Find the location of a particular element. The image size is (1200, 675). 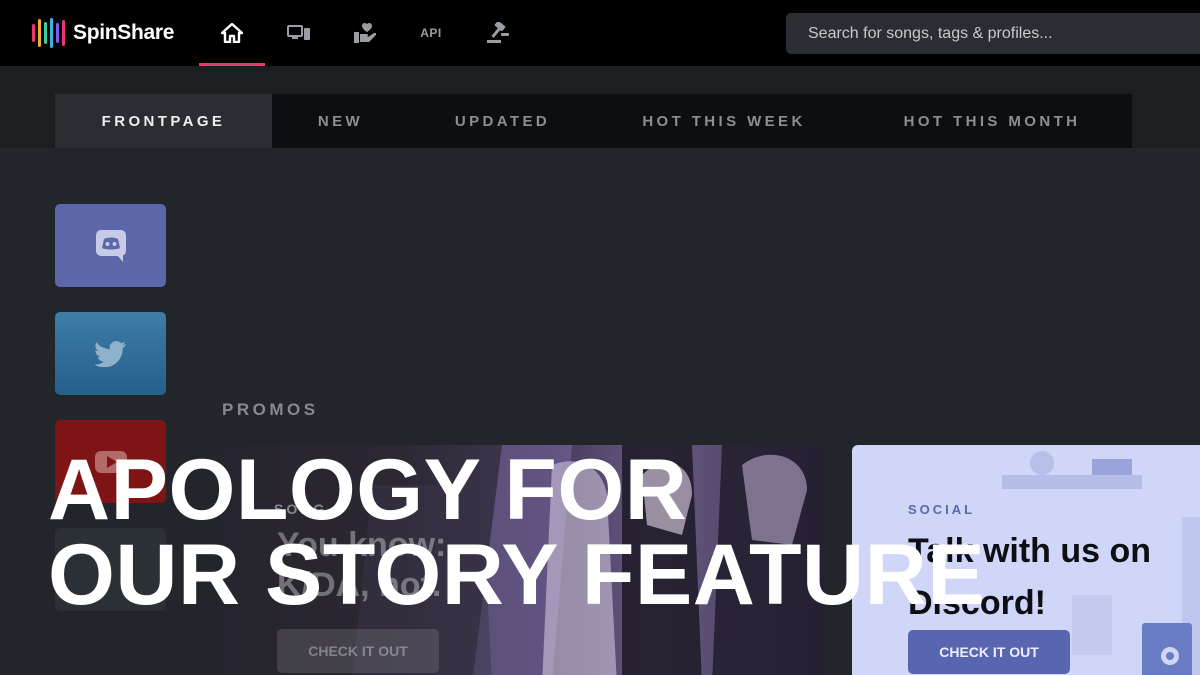

hand-heart-icon is located at coordinates (365, 32).